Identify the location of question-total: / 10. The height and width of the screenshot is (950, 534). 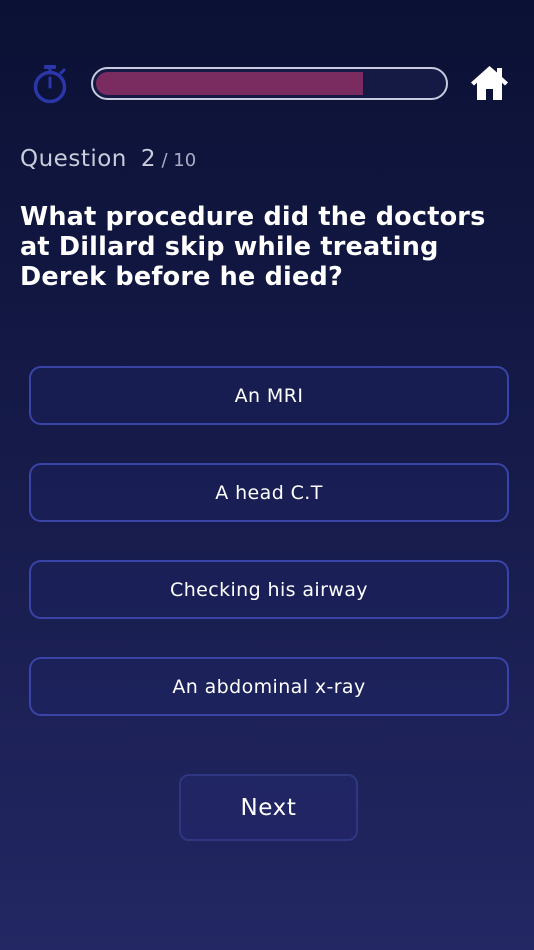
(179, 160).